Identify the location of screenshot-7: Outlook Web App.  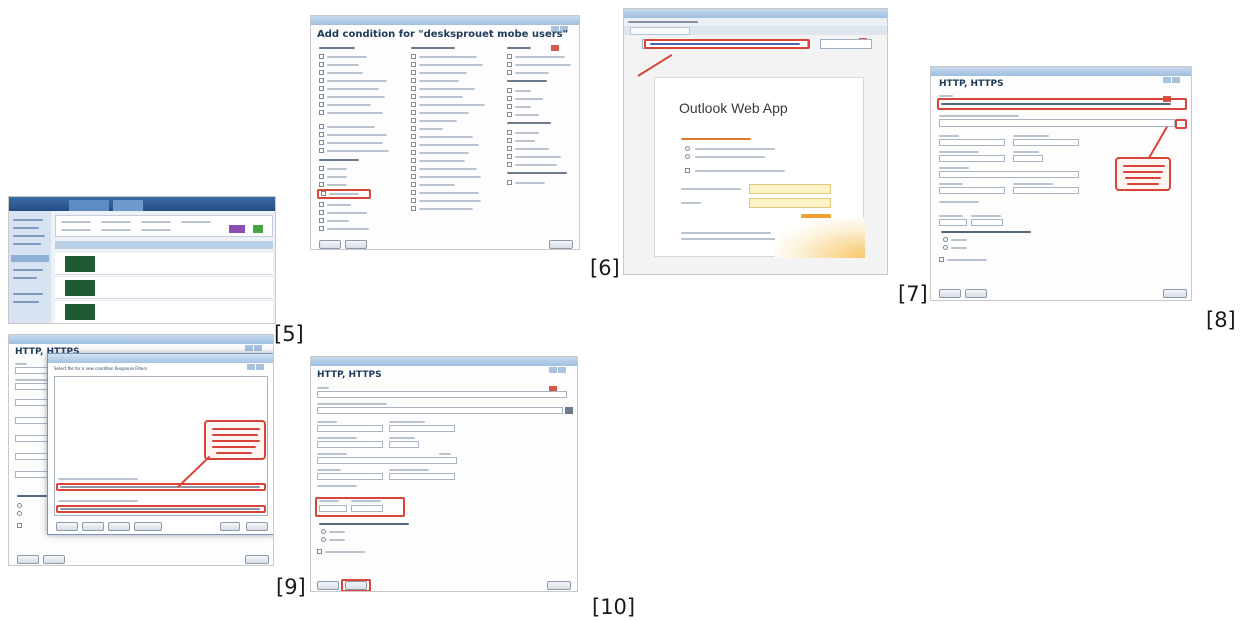
(755, 141).